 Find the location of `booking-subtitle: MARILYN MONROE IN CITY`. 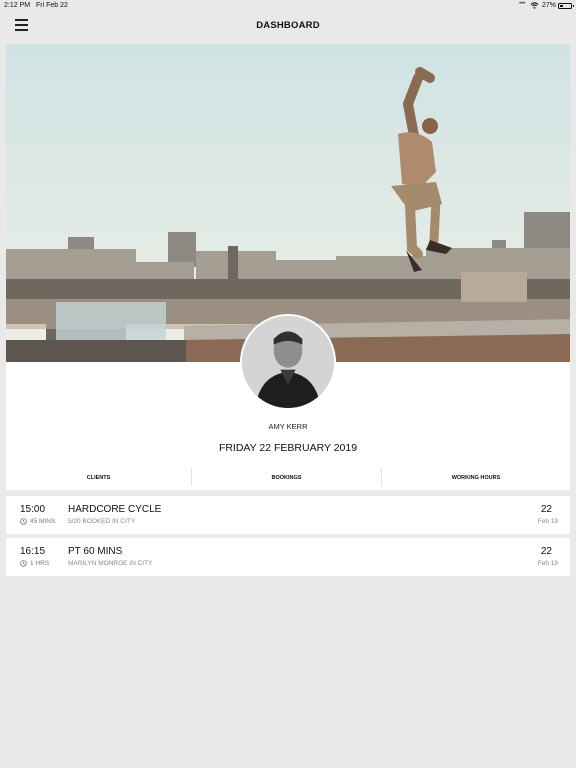

booking-subtitle: MARILYN MONROE IN CITY is located at coordinates (110, 563).